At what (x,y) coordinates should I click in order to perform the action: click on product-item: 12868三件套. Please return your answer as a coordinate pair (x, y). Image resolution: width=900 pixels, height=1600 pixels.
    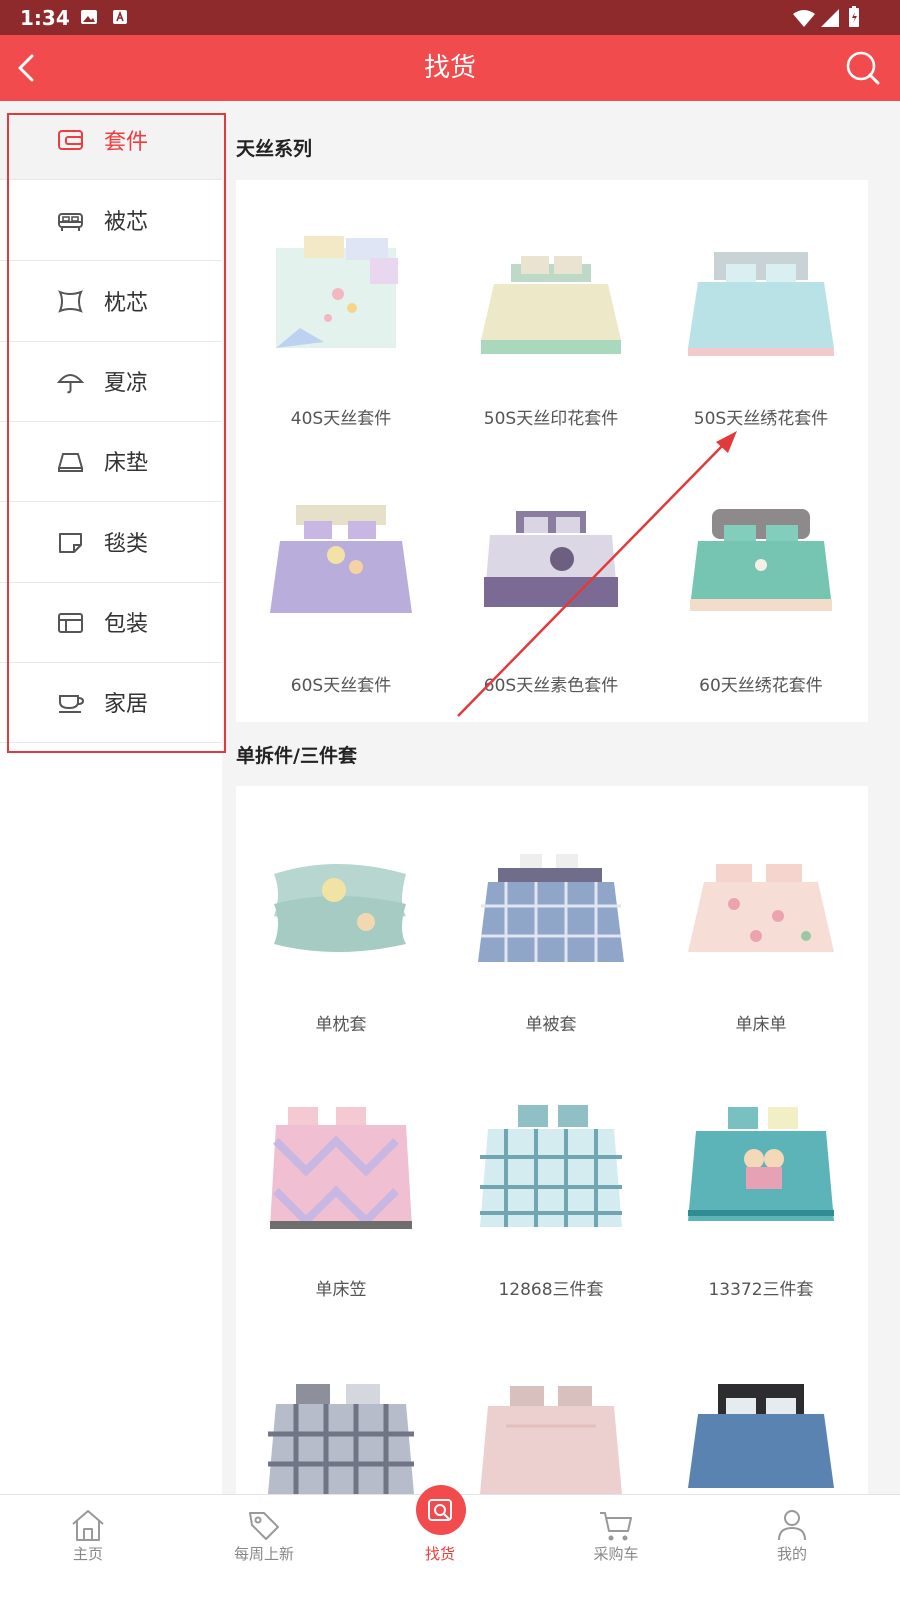
    Looking at the image, I should click on (551, 1189).